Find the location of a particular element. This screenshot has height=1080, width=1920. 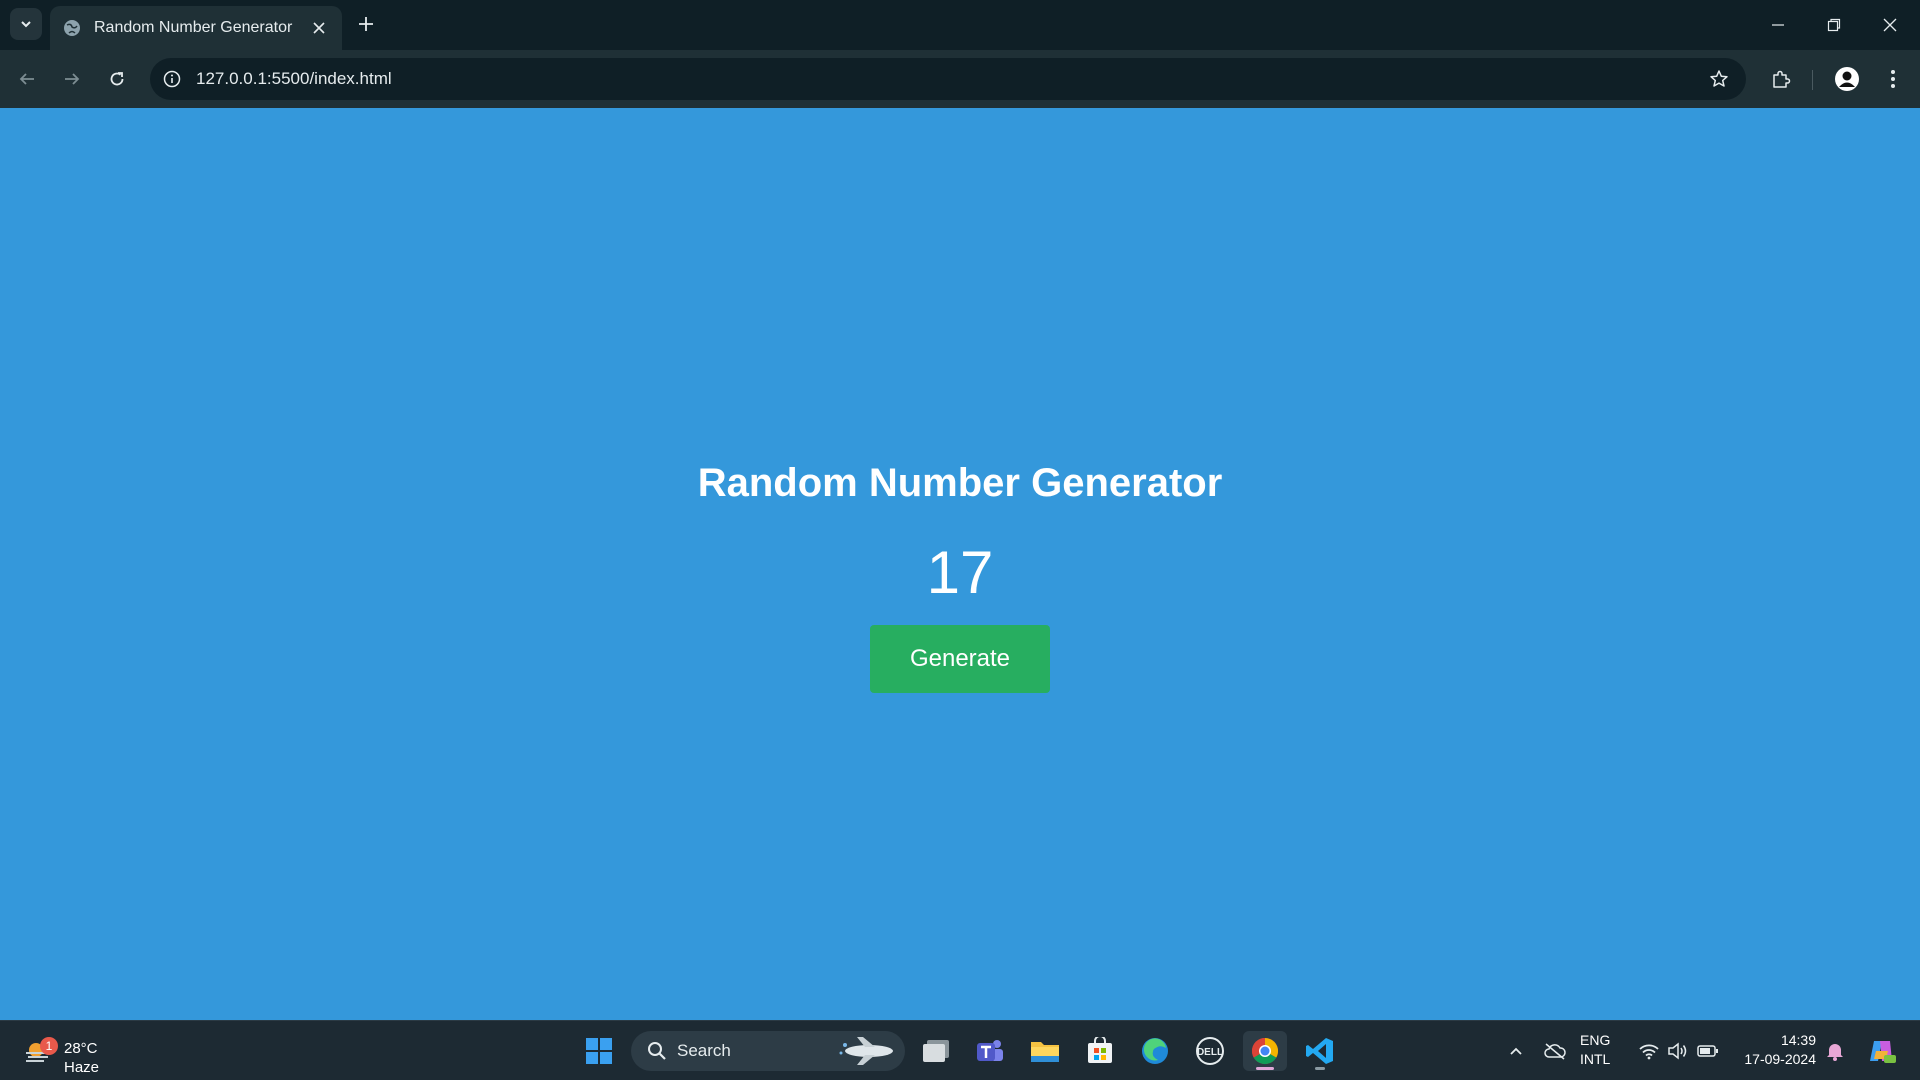

battery-icon is located at coordinates (1707, 1051).